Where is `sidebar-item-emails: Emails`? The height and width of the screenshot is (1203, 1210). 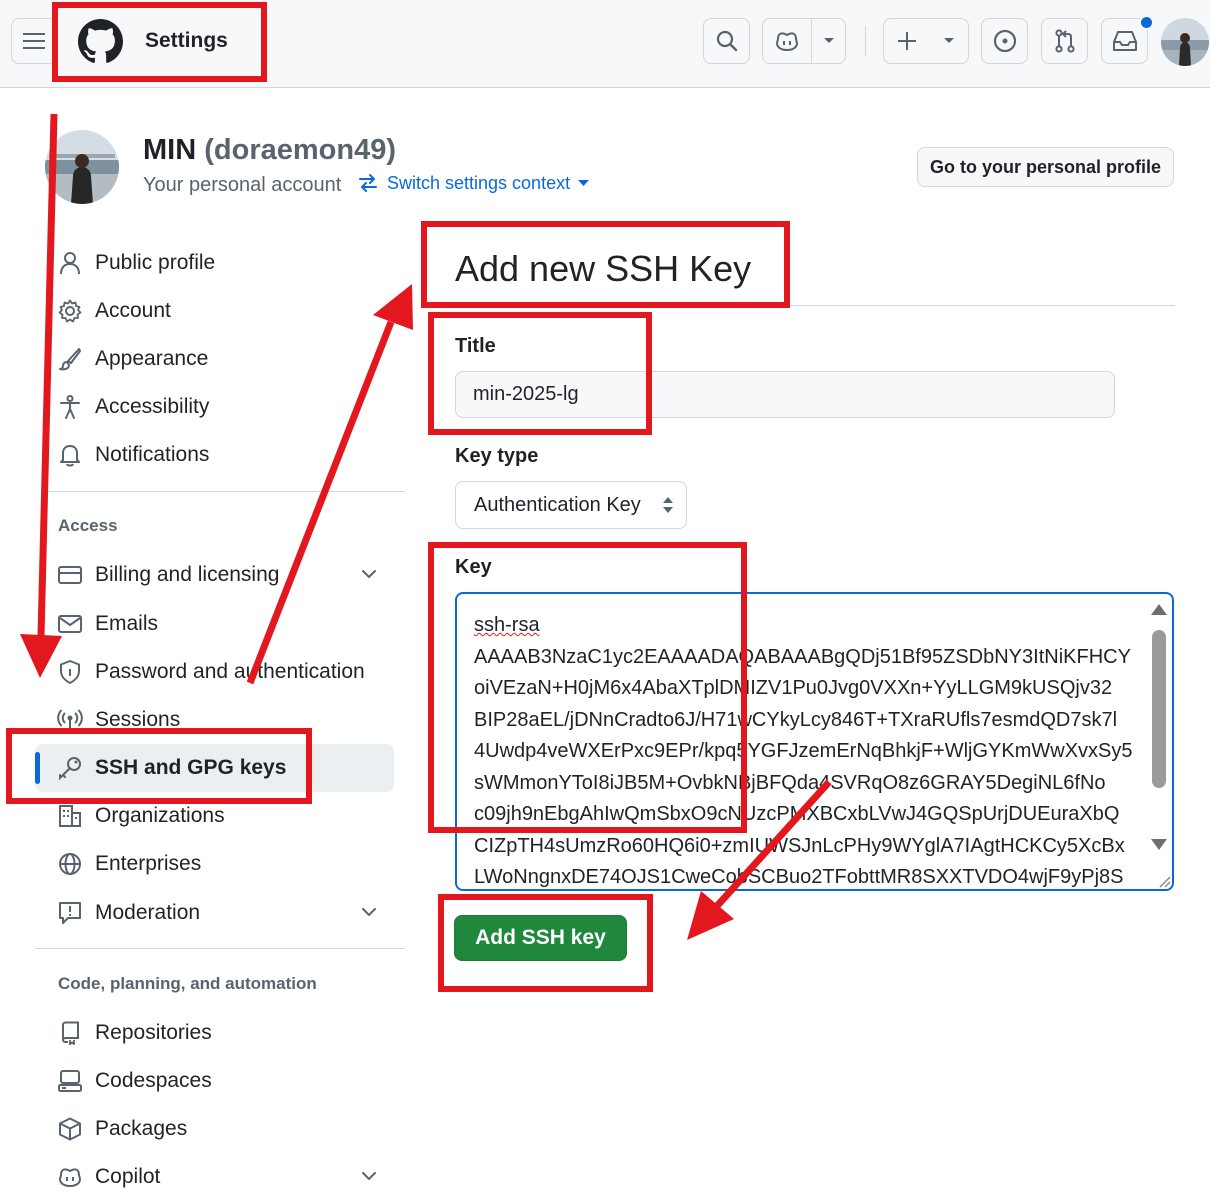 sidebar-item-emails: Emails is located at coordinates (225, 624).